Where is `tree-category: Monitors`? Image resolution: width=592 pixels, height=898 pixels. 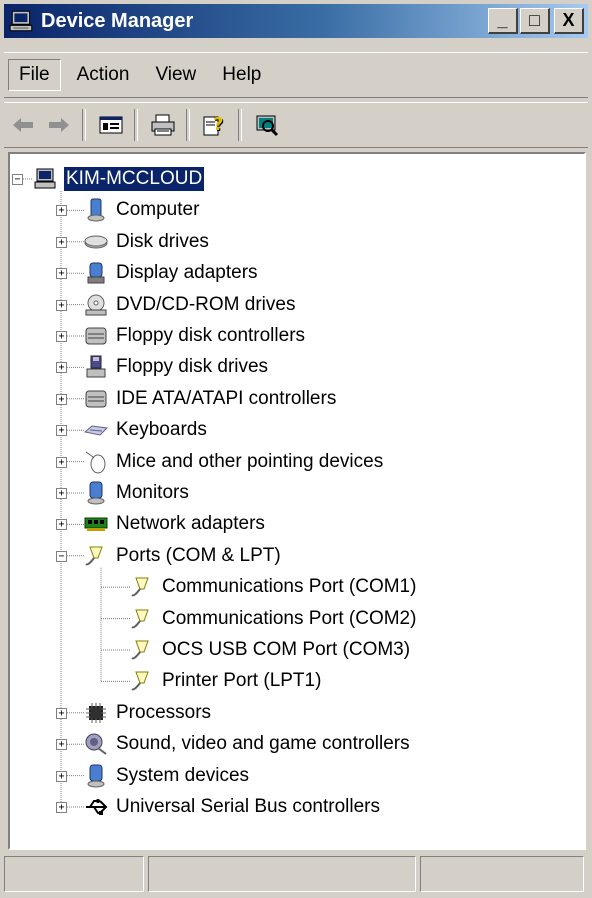 tree-category: Monitors is located at coordinates (137, 493).